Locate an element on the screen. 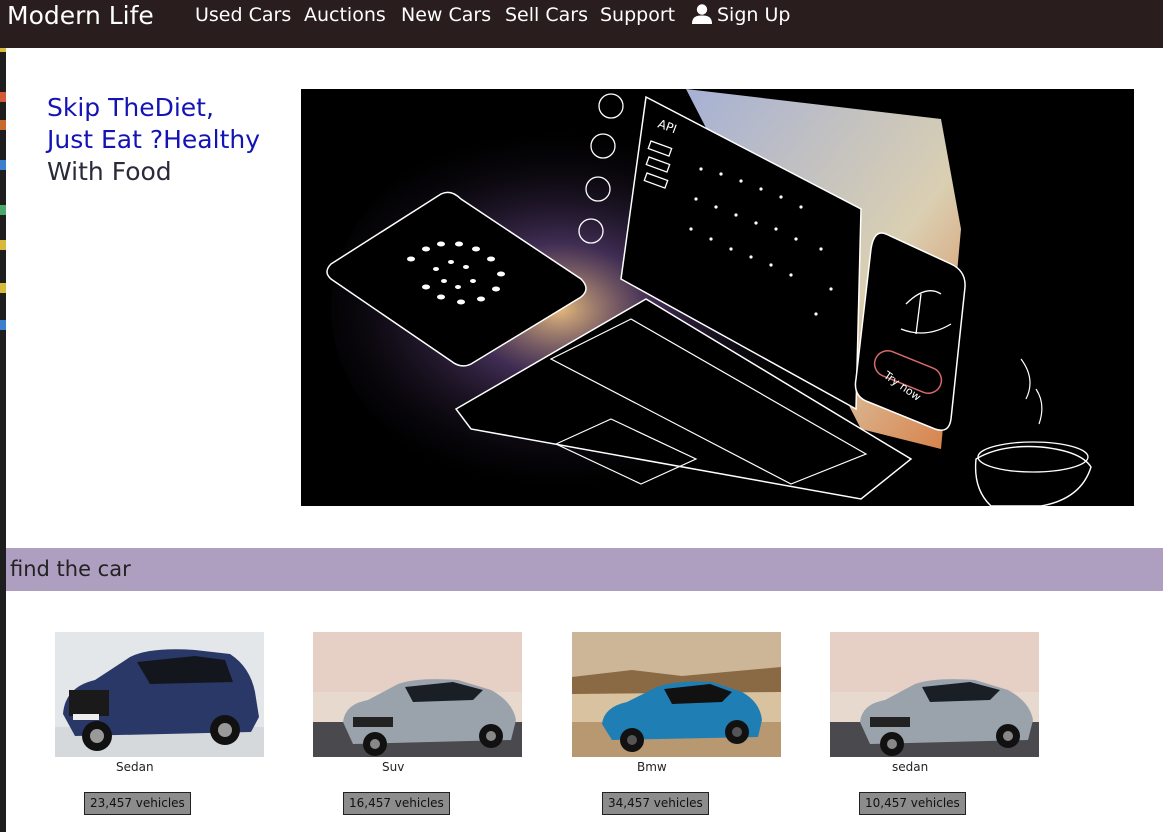  vehicle-count-badge: 23,457 vehicles is located at coordinates (137, 803).